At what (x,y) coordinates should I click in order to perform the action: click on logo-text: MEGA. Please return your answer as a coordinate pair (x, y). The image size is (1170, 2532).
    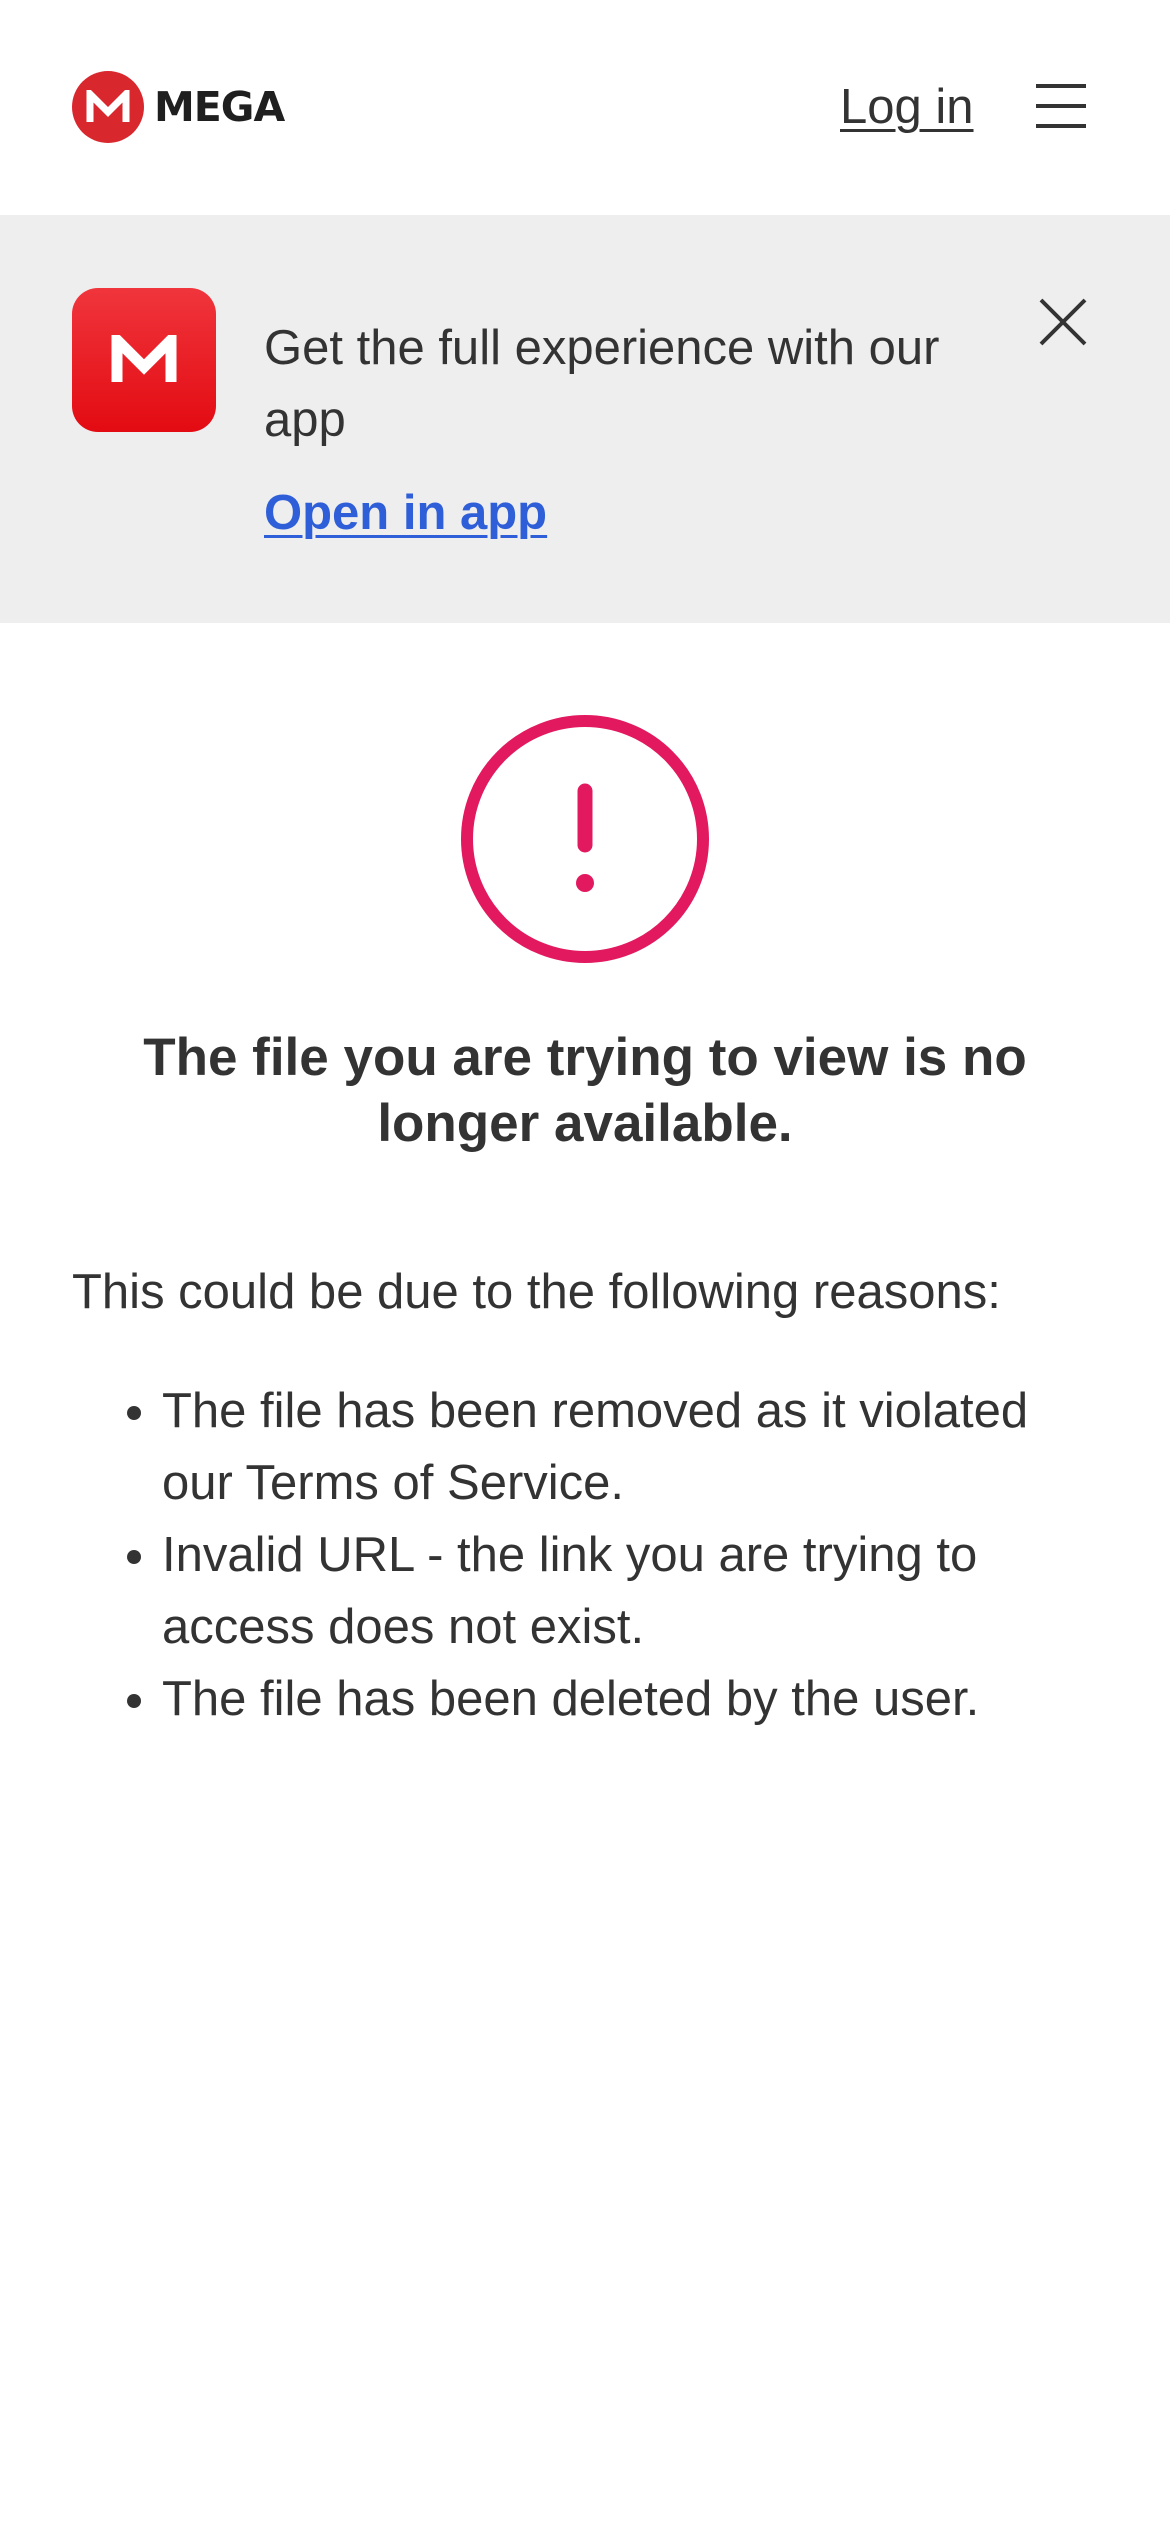
    Looking at the image, I should click on (219, 107).